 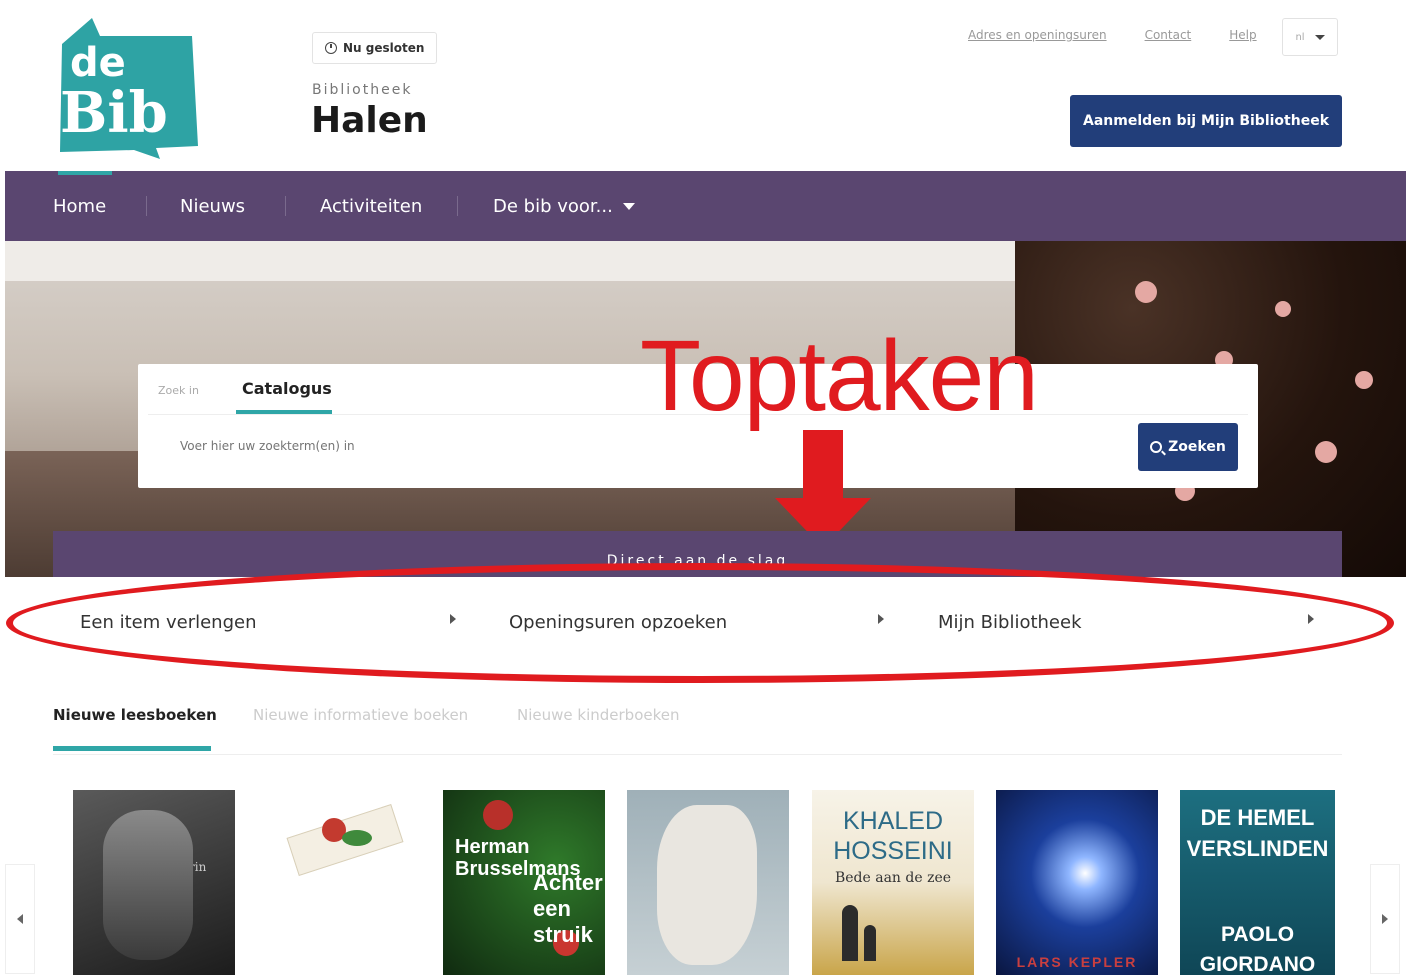 I want to click on nav-item-activiteiten: Activiteiten, so click(x=371, y=206).